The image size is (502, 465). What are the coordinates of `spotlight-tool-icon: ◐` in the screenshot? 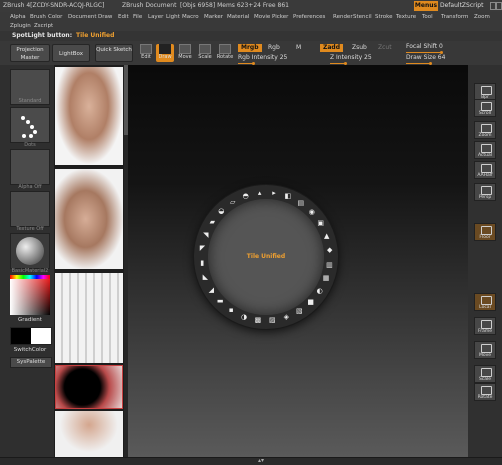 It's located at (319, 291).